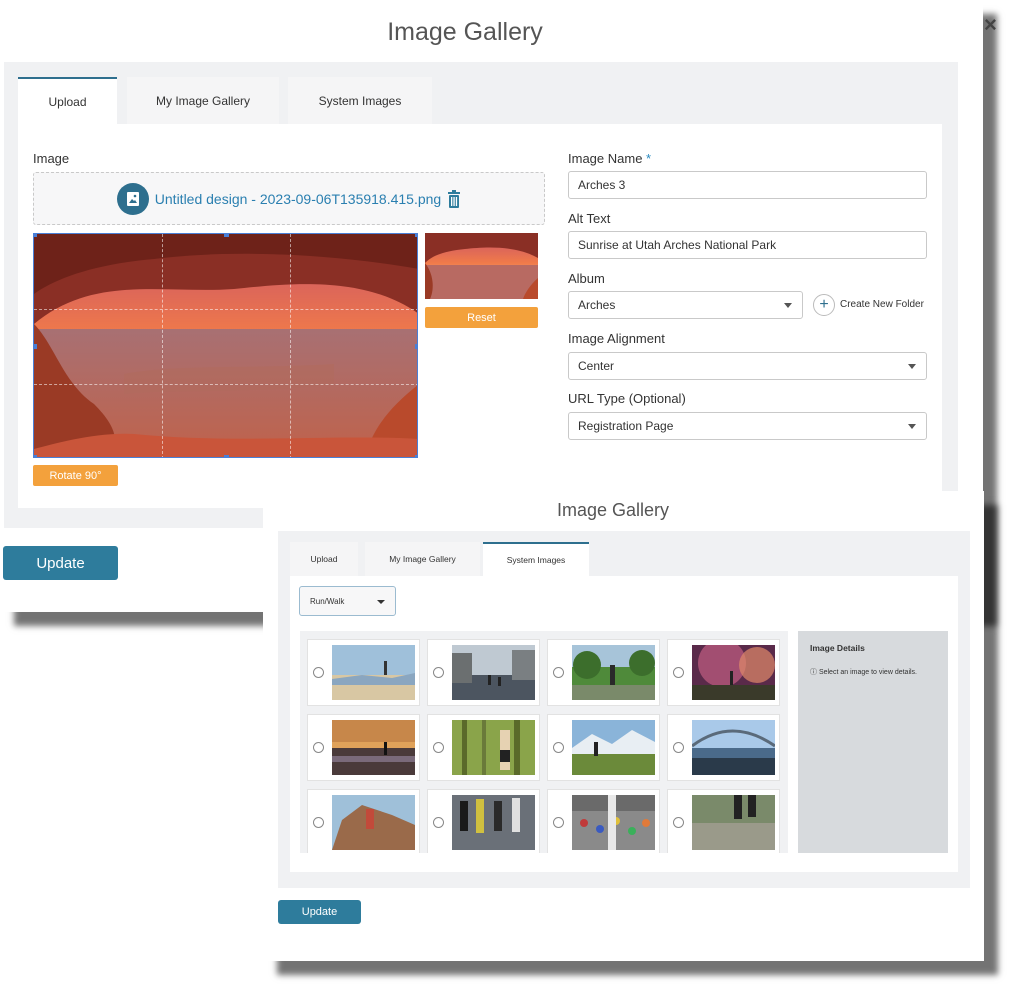  I want to click on album-select: Arches, so click(685, 305).